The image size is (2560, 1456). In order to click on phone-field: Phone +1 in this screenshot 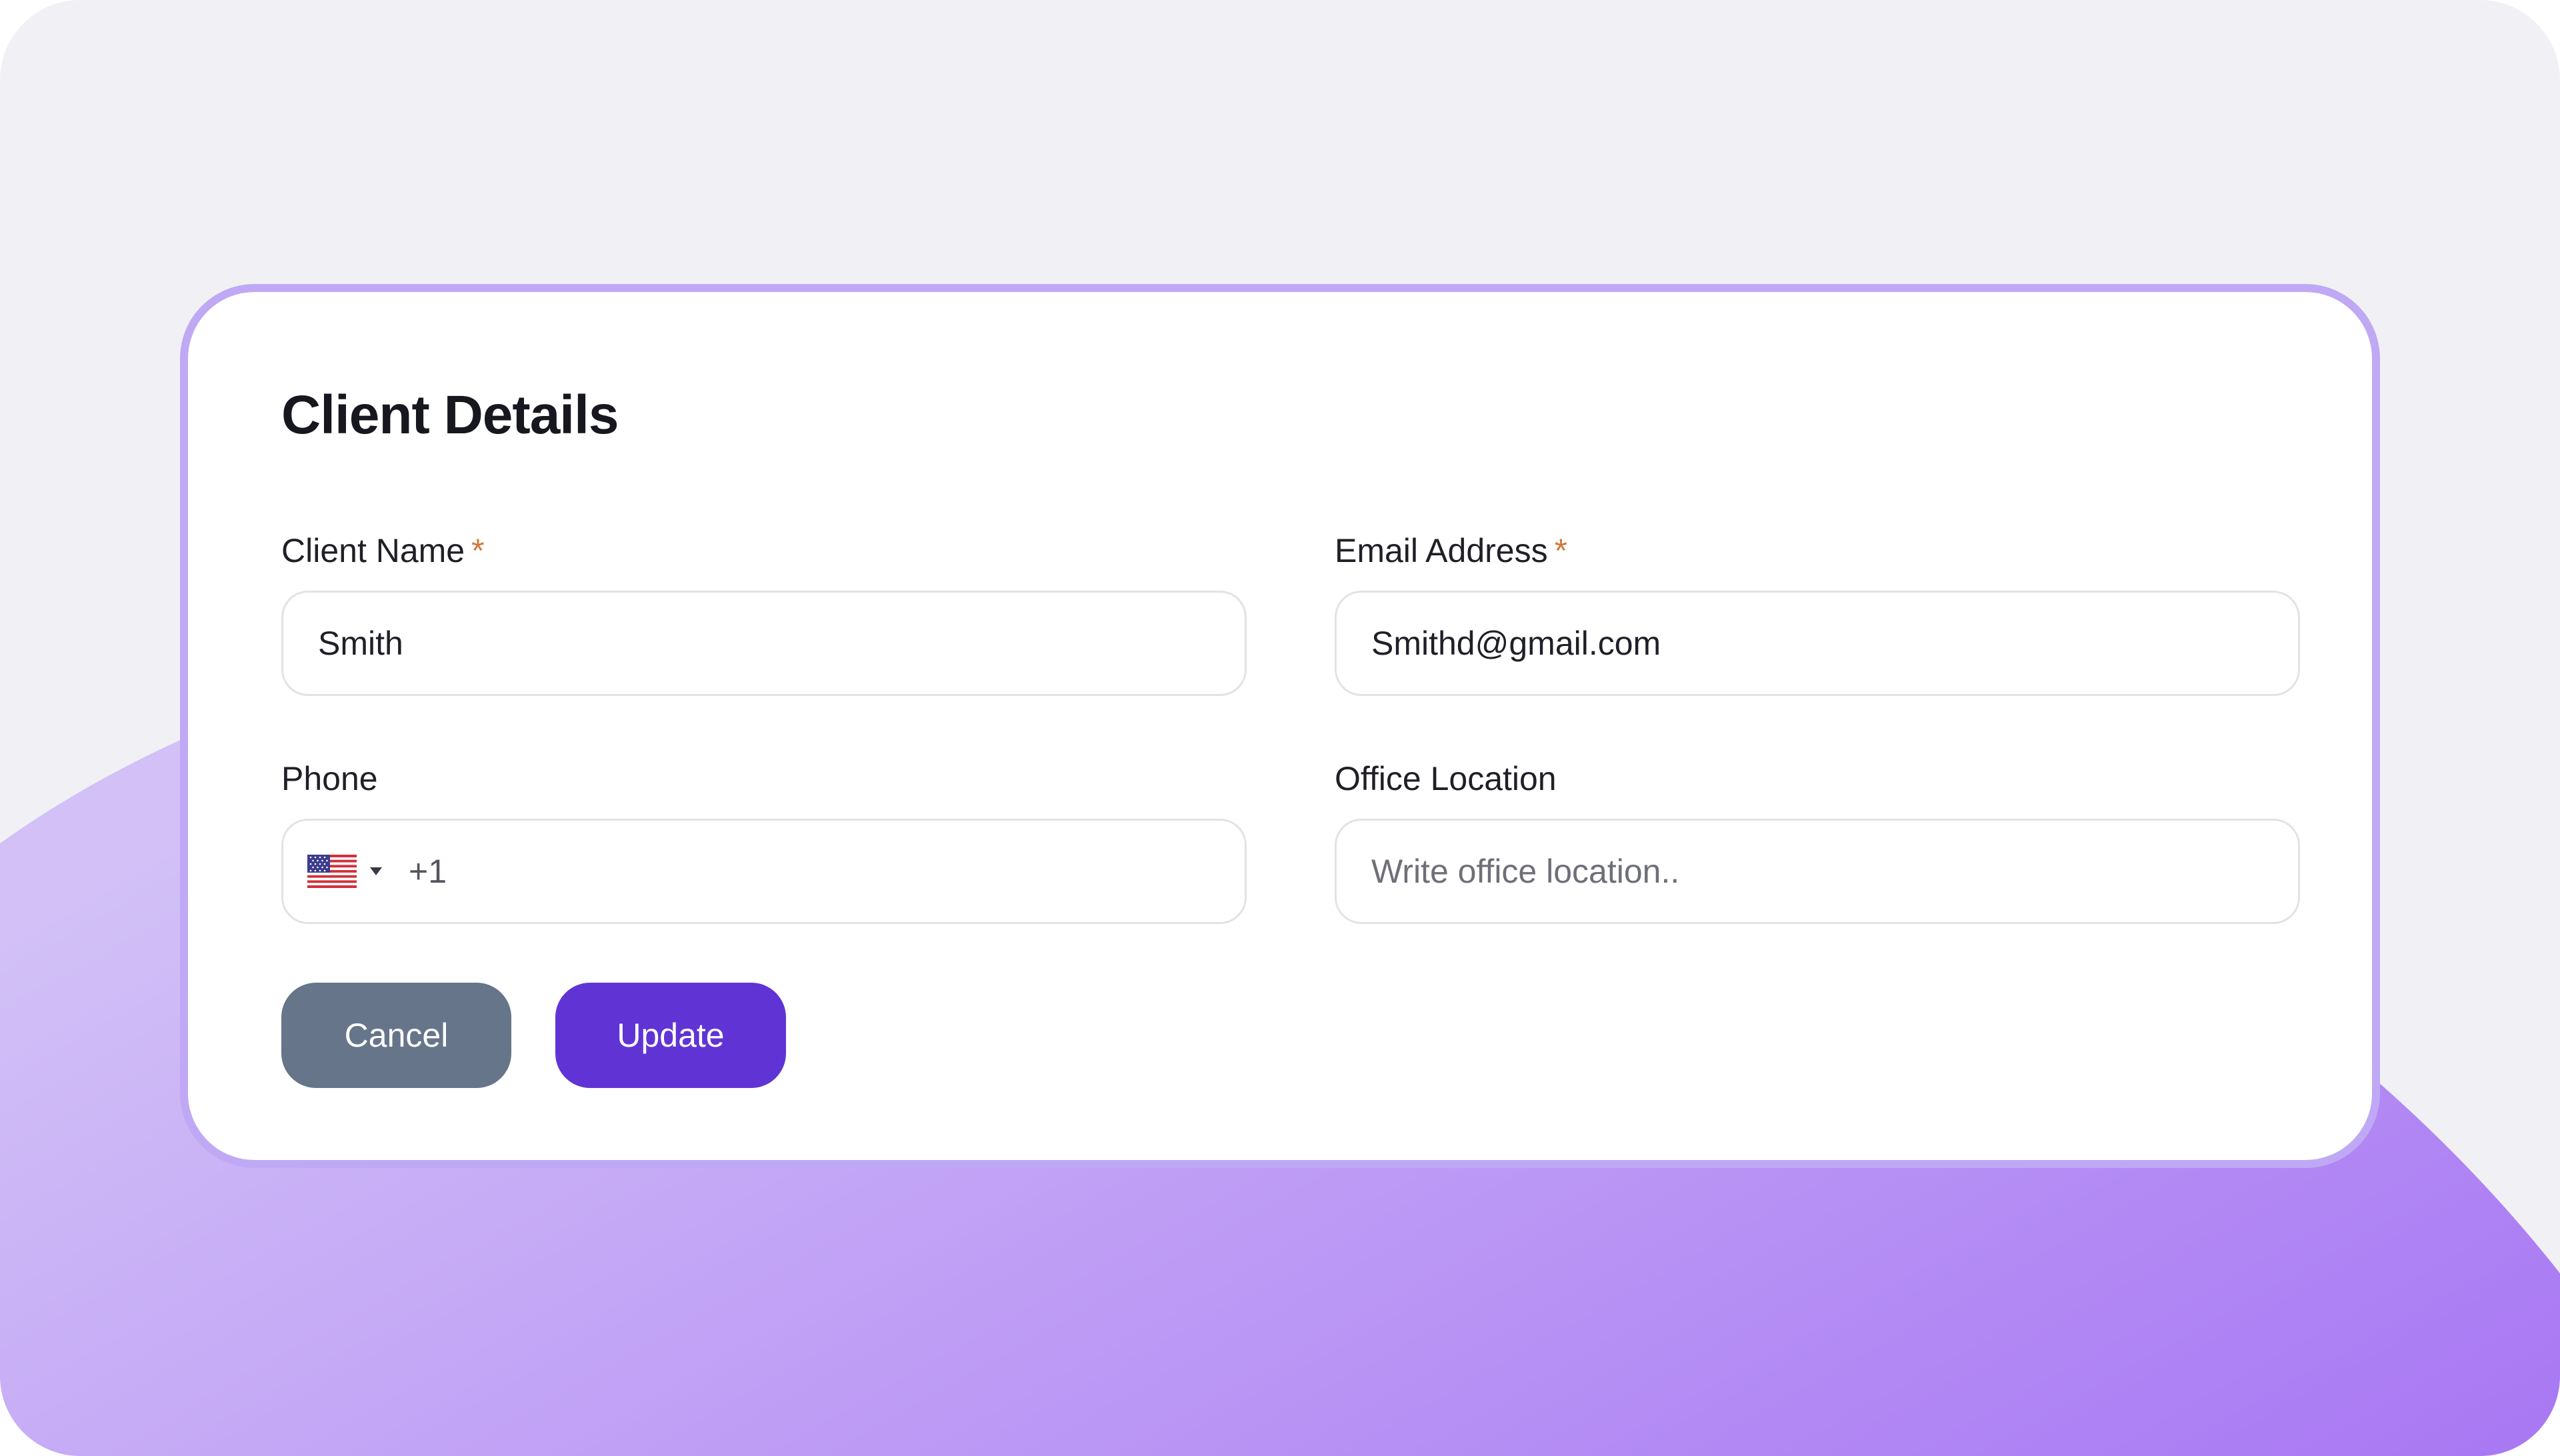, I will do `click(764, 840)`.